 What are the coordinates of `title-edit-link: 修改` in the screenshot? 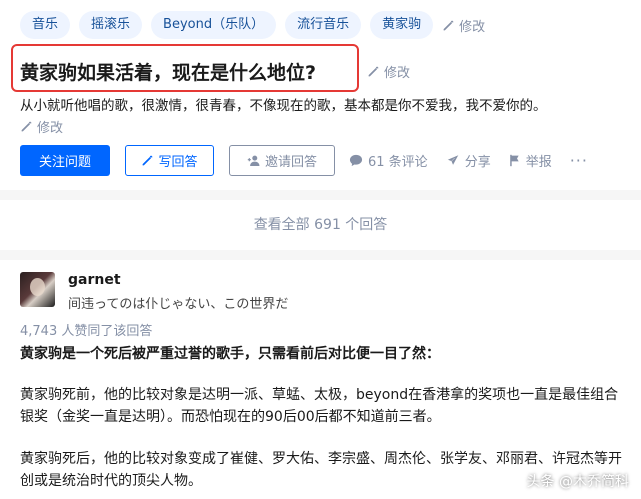 It's located at (388, 71).